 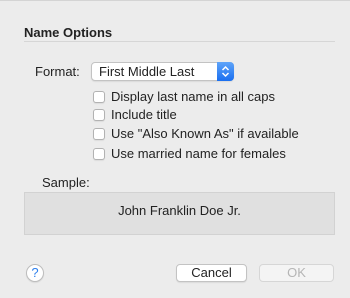 I want to click on checkbox-label: Include title, so click(x=144, y=114).